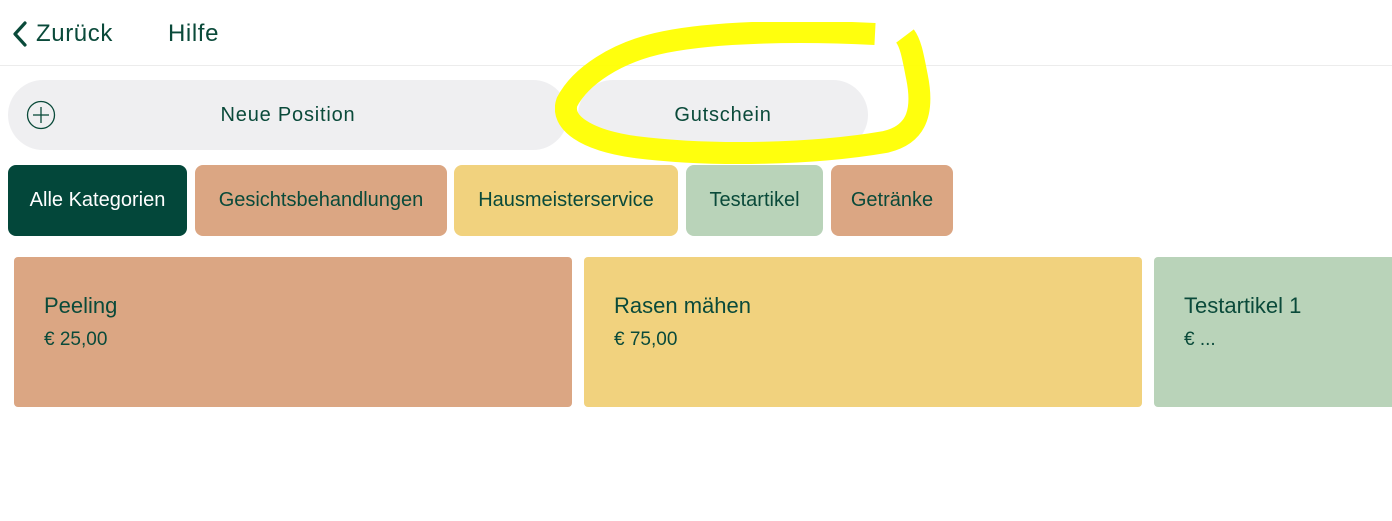  What do you see at coordinates (696, 33) in the screenshot?
I see `top-bar: Zurück Hilfe` at bounding box center [696, 33].